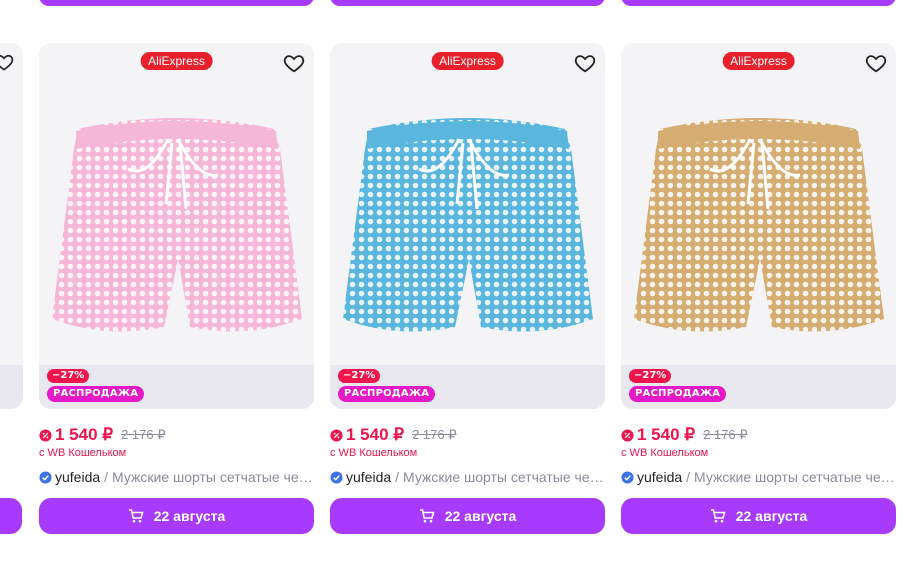  Describe the element at coordinates (11, 226) in the screenshot. I see `product-card-partial` at that location.